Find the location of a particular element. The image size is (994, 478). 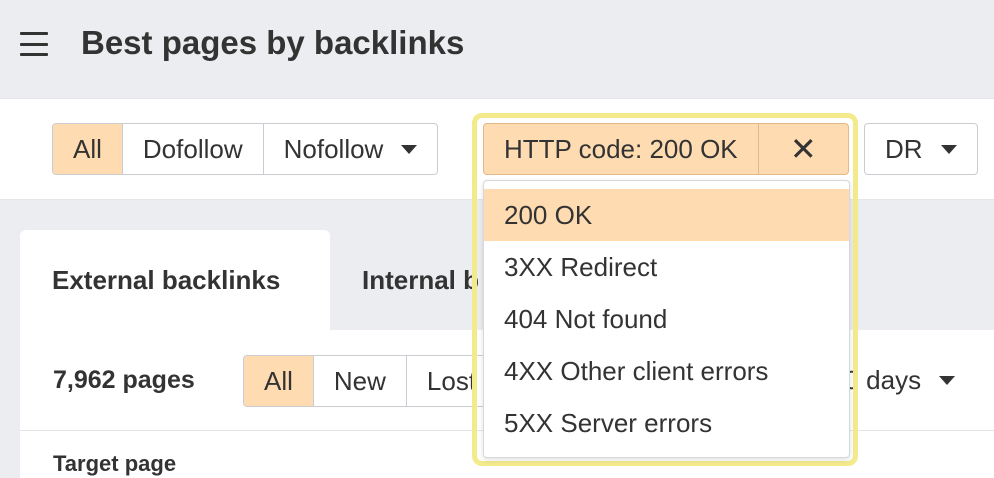

tab-label: External backlinks is located at coordinates (166, 280).